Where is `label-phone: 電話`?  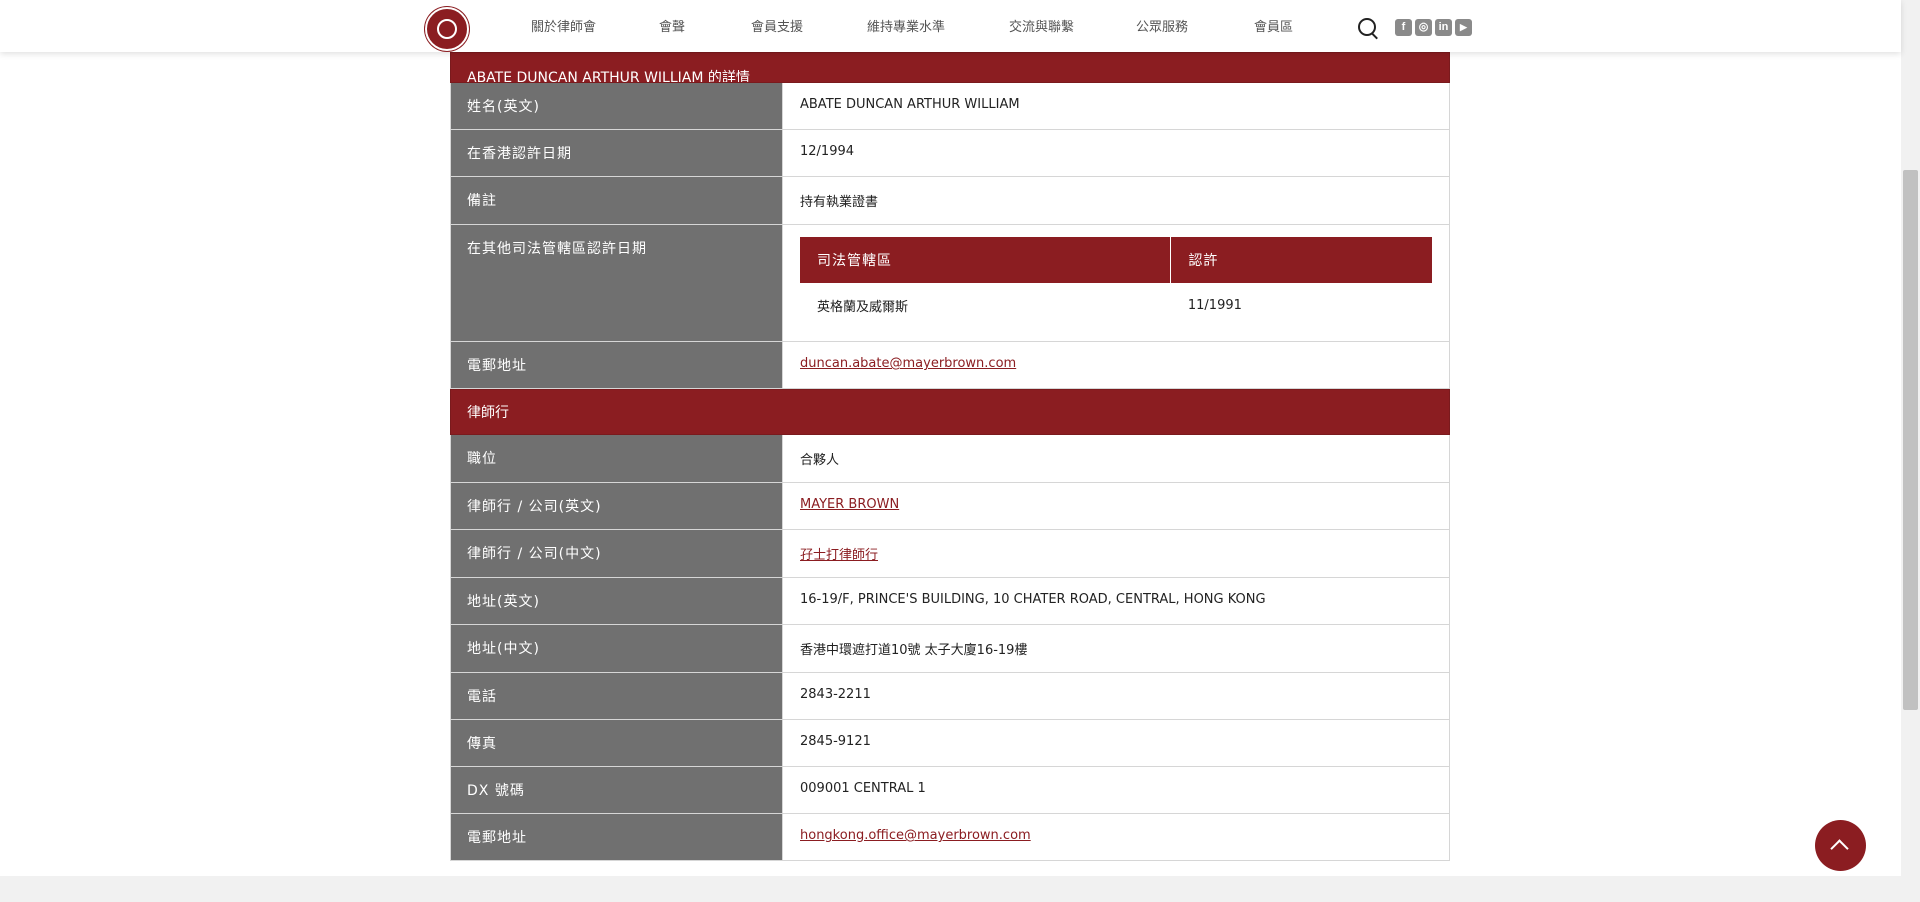 label-phone: 電話 is located at coordinates (616, 696).